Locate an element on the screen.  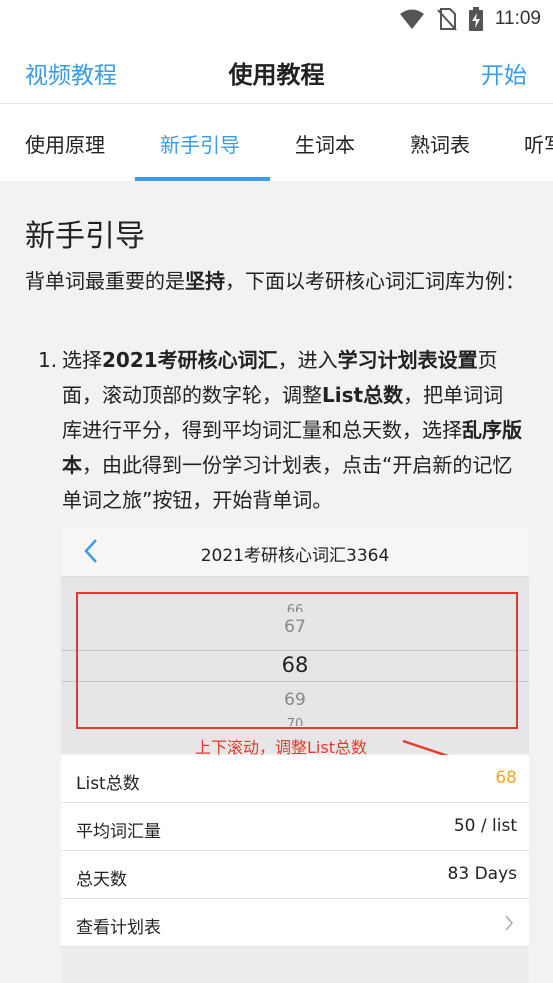
section-title: 新手引导 is located at coordinates (85, 236).